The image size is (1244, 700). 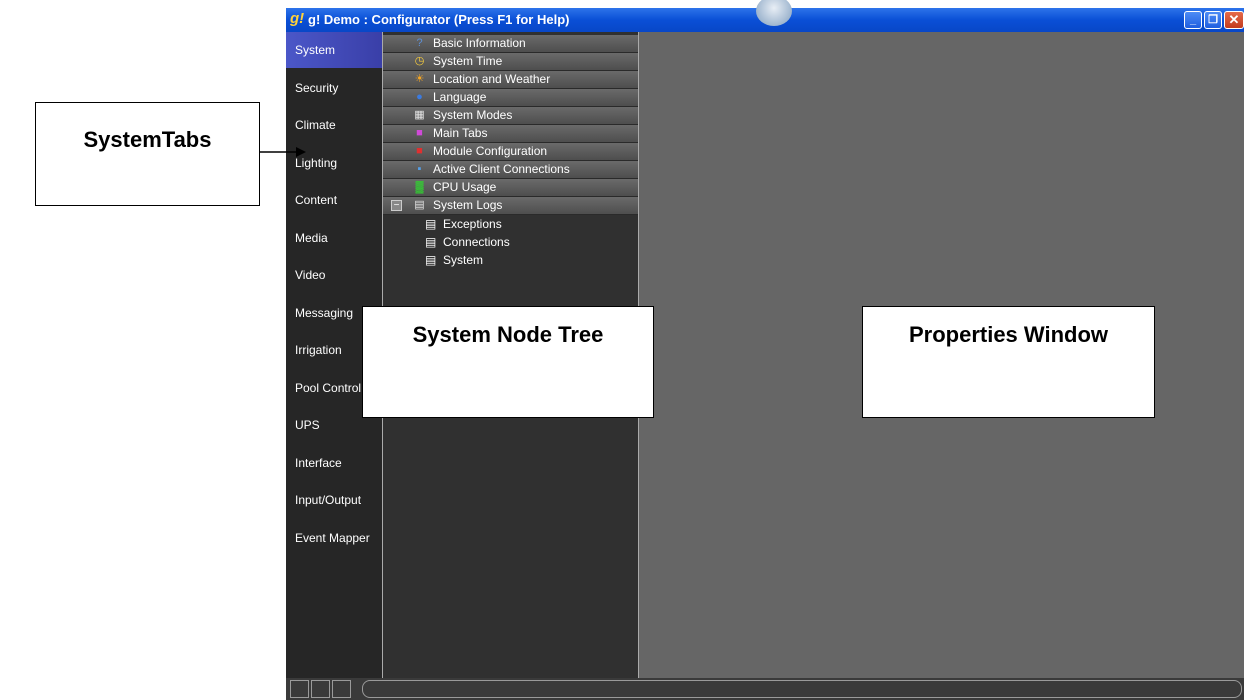 What do you see at coordinates (510, 260) in the screenshot?
I see `tree-child-system: ▤ System` at bounding box center [510, 260].